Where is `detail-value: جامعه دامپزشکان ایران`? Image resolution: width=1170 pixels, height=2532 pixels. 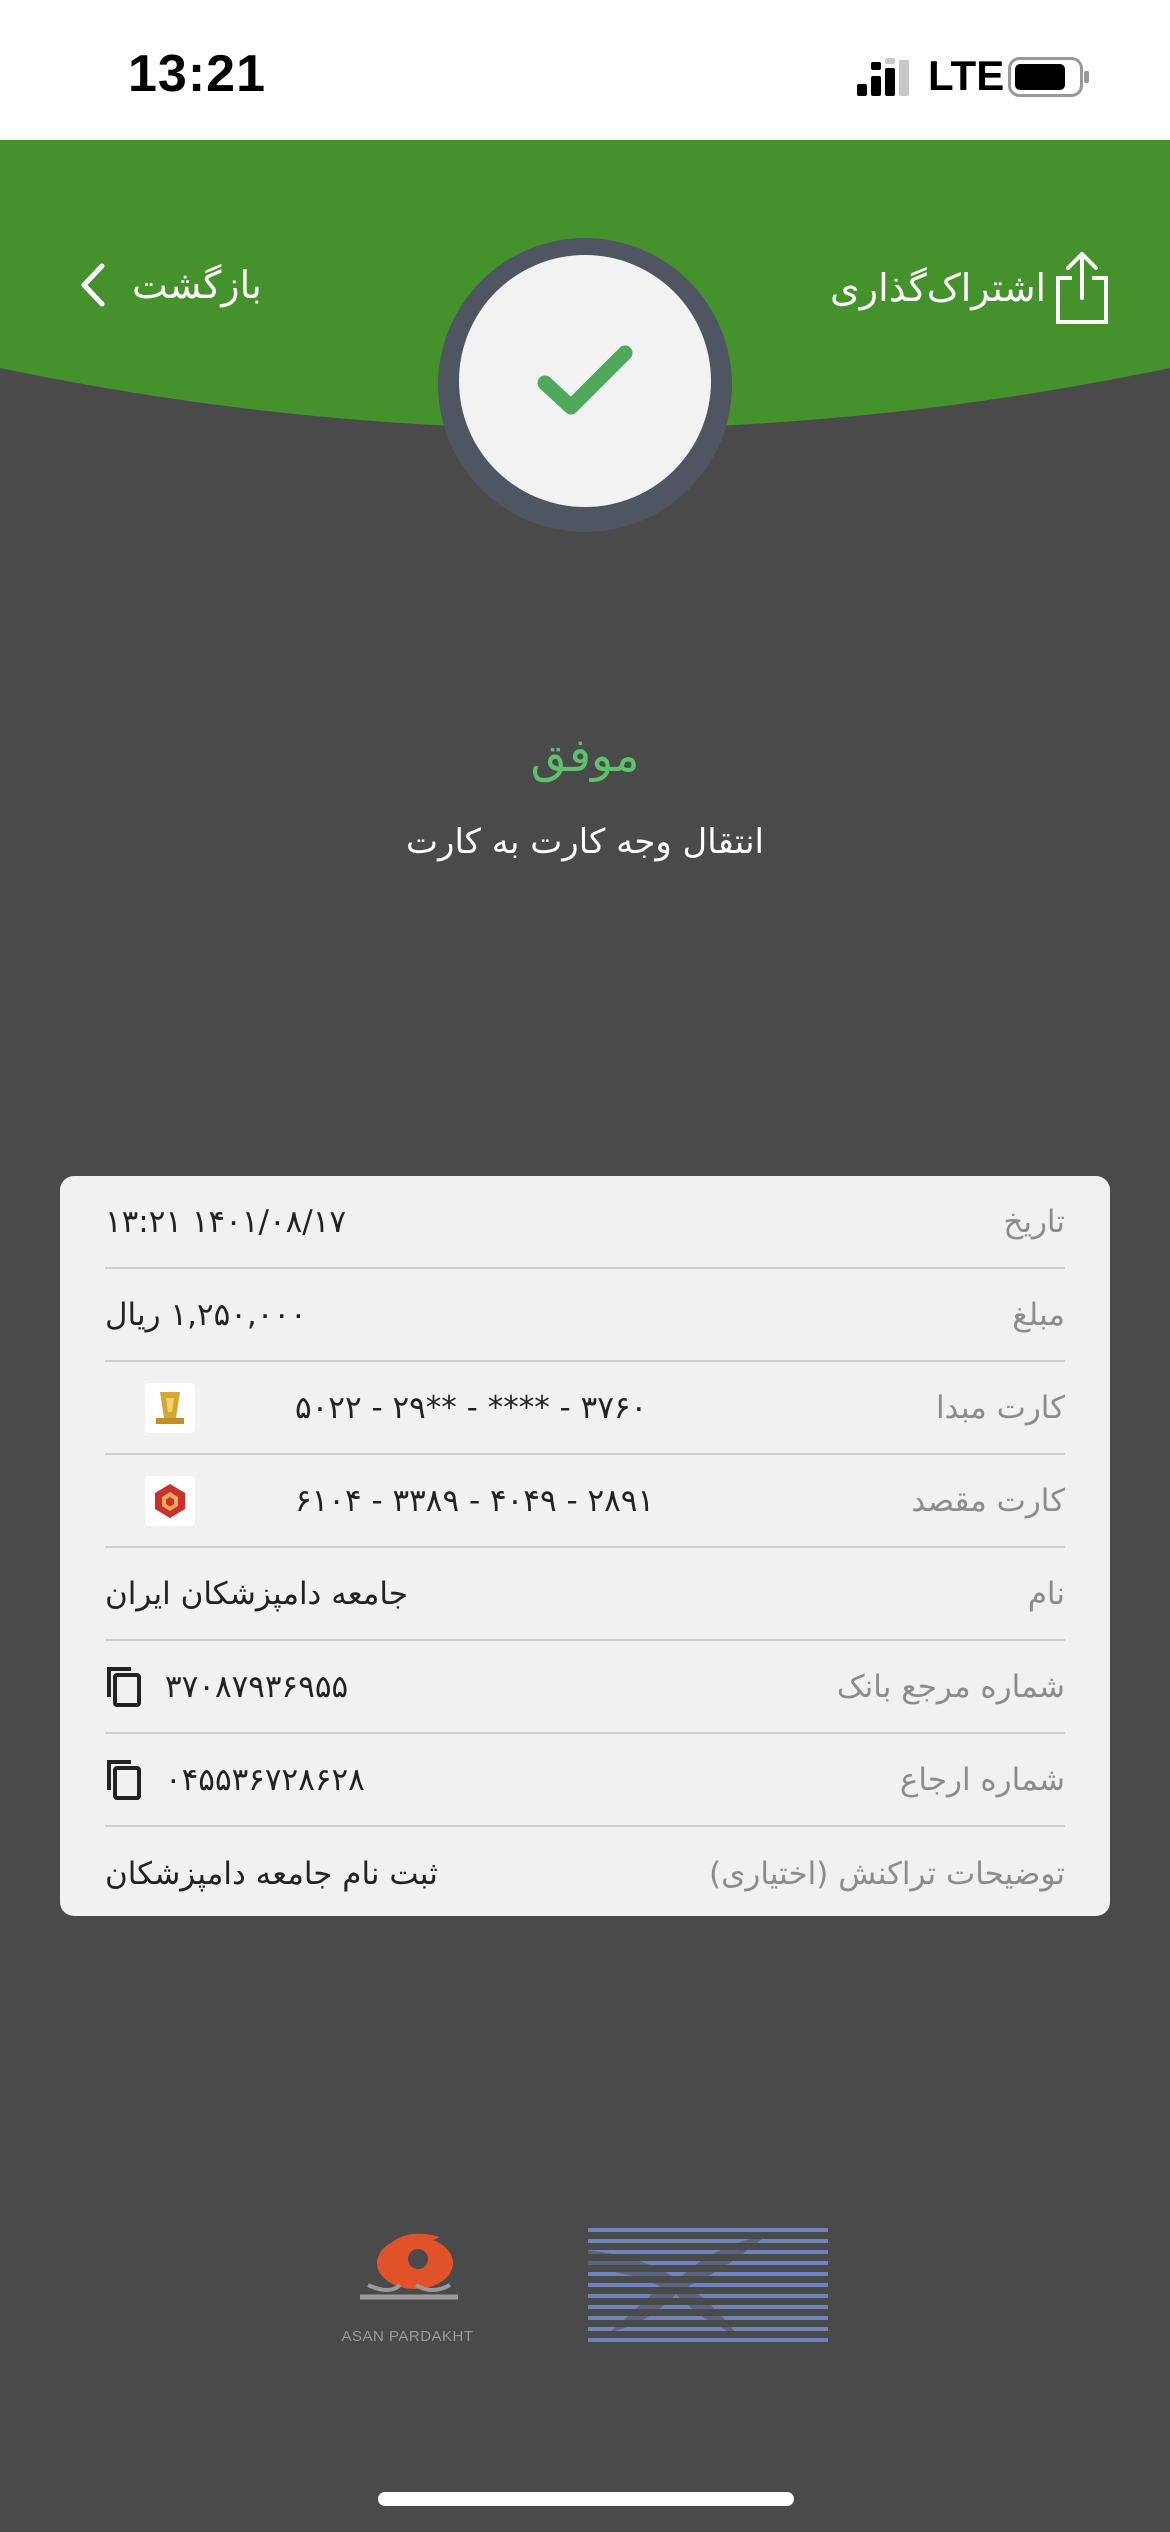
detail-value: جامعه دامپزشکان ایران is located at coordinates (257, 1593).